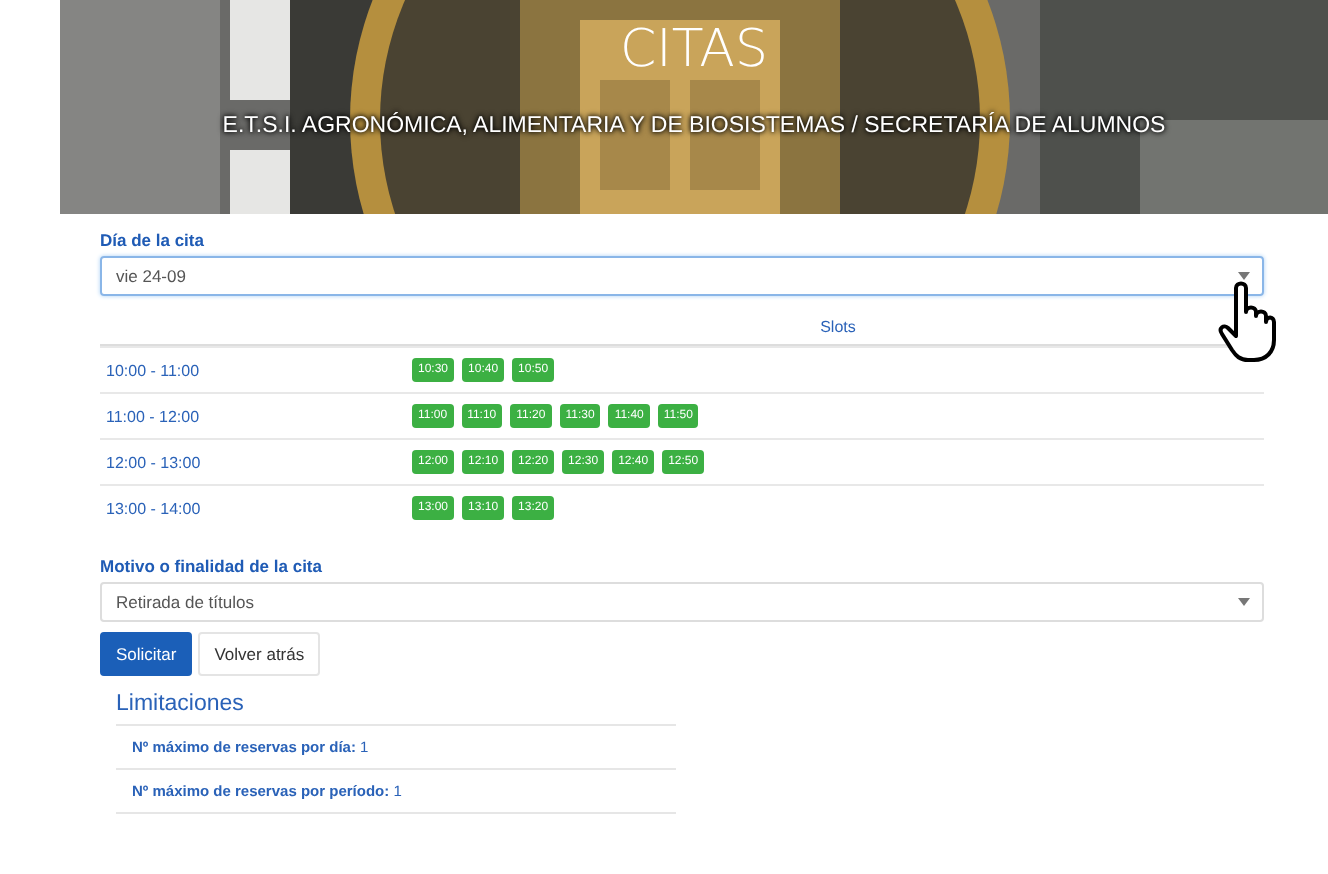 The height and width of the screenshot is (874, 1328). What do you see at coordinates (211, 566) in the screenshot?
I see `field-label: Motivo o finalidad de la cita` at bounding box center [211, 566].